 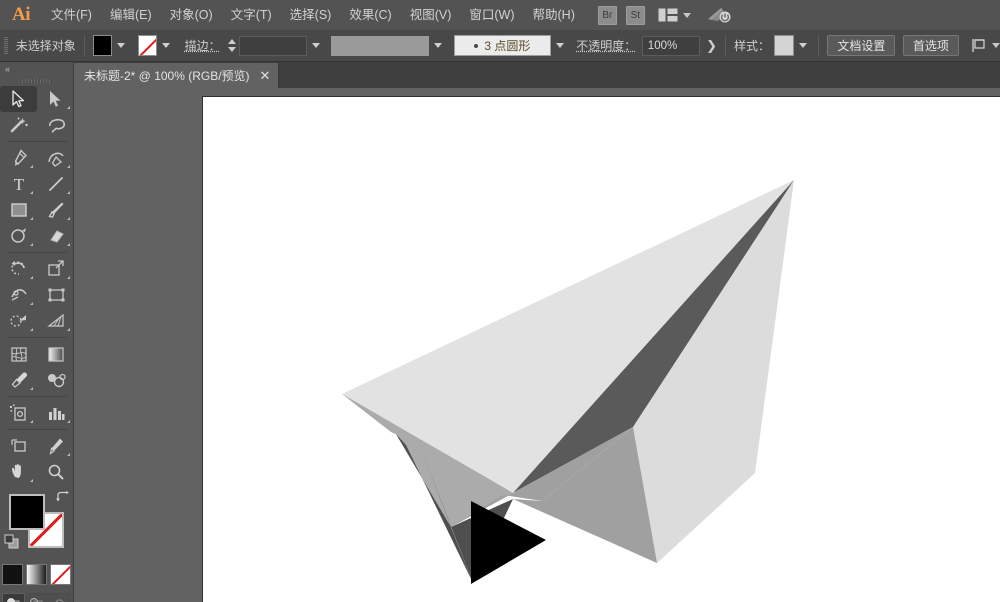 What do you see at coordinates (12, 574) in the screenshot?
I see `color-mode-button` at bounding box center [12, 574].